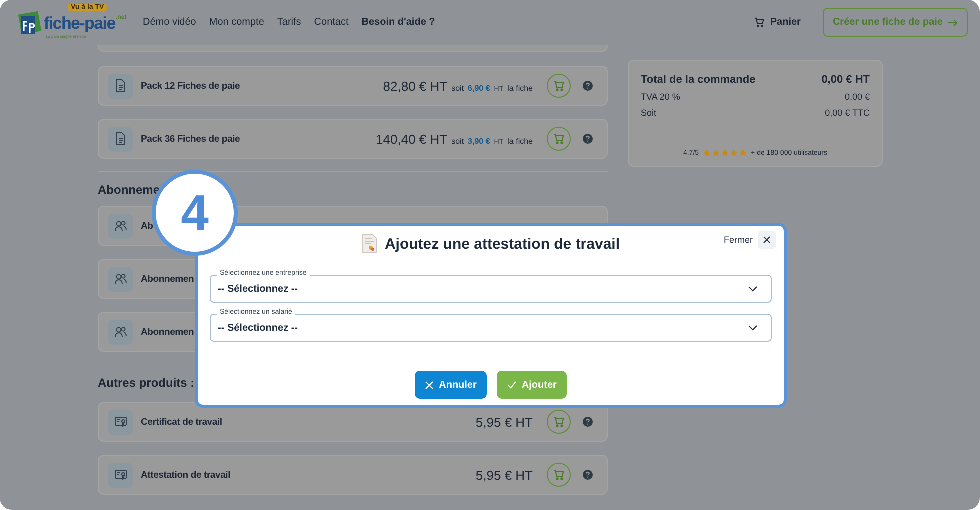 The image size is (980, 510). Describe the element at coordinates (857, 97) in the screenshot. I see `summary-value: 0,00 €` at that location.